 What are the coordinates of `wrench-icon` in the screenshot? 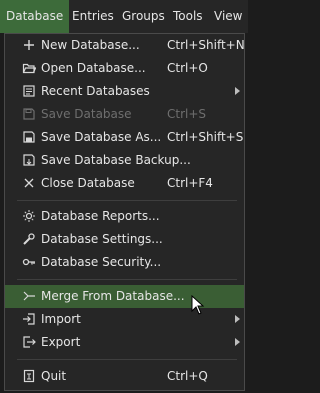 It's located at (29, 239).